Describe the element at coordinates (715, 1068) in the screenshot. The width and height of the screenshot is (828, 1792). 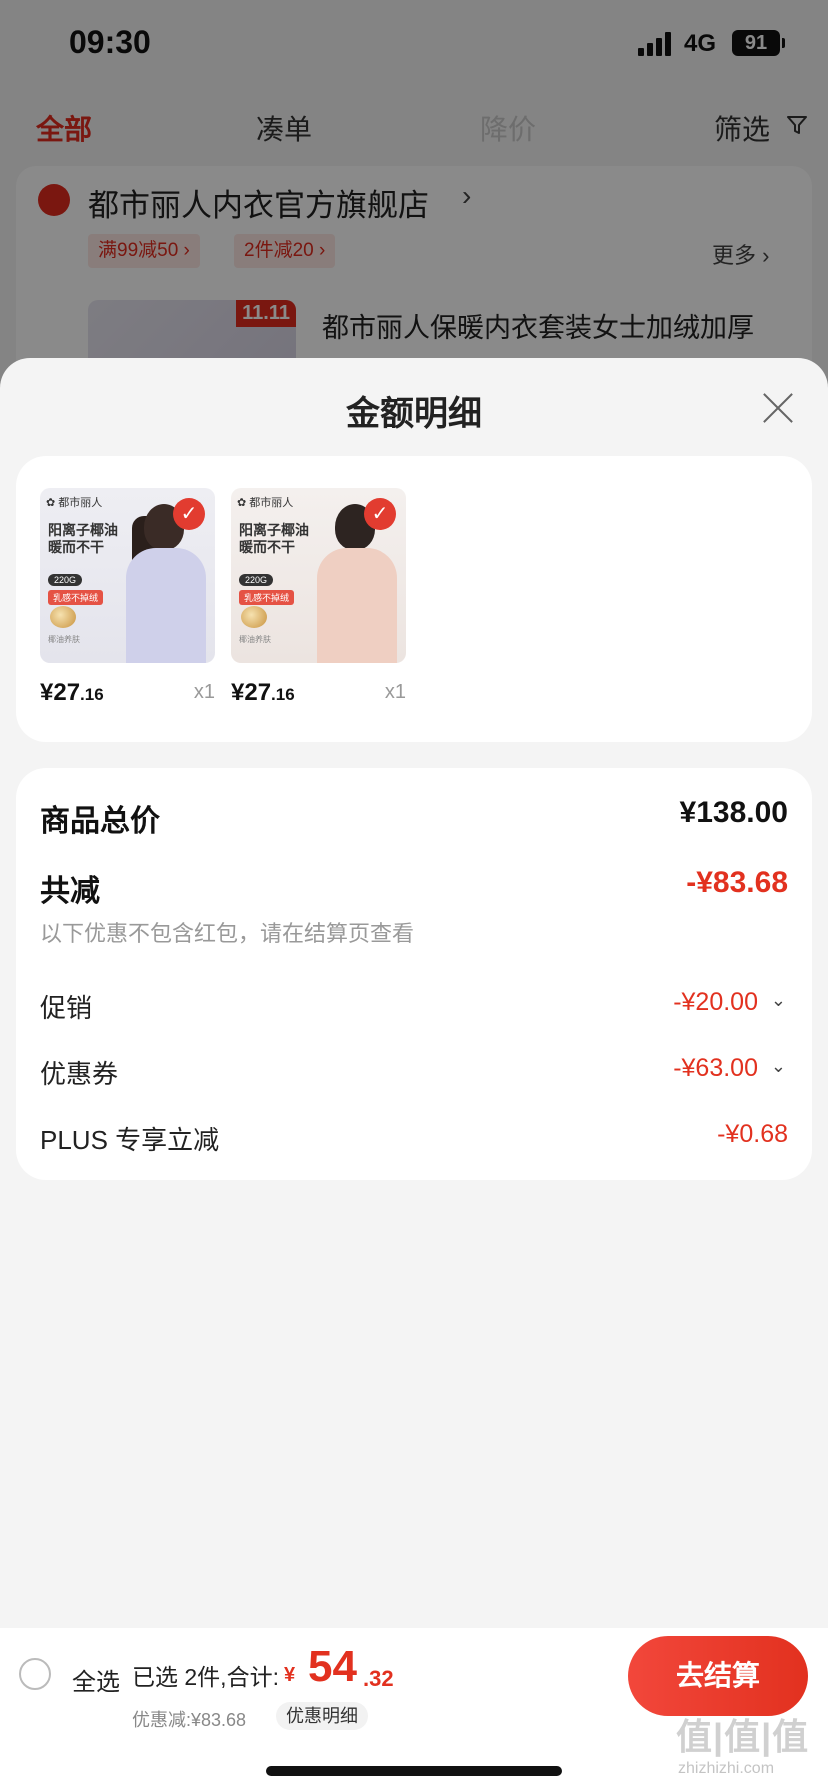
I see `coupon-value: -¥63.00` at that location.